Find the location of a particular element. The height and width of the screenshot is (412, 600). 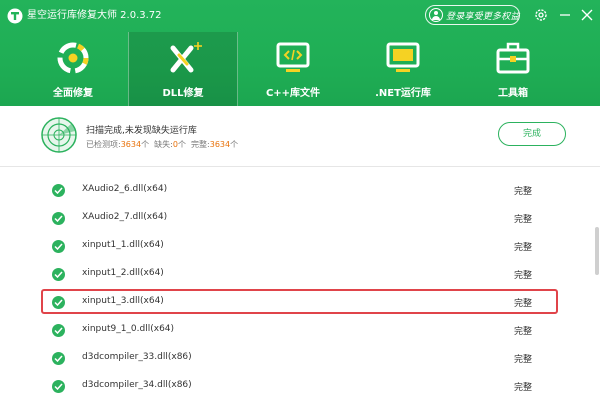

tab-toolbox-label: 工具箱 is located at coordinates (513, 93).